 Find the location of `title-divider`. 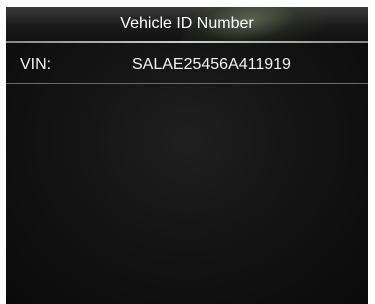

title-divider is located at coordinates (187, 42).